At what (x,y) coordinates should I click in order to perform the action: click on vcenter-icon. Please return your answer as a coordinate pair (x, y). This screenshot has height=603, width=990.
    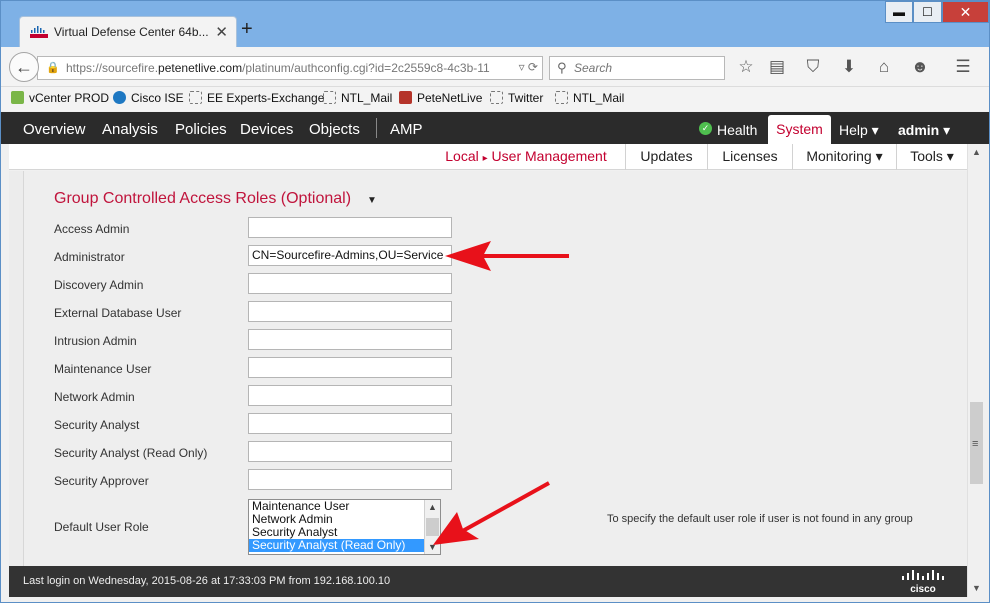
    Looking at the image, I should click on (17, 97).